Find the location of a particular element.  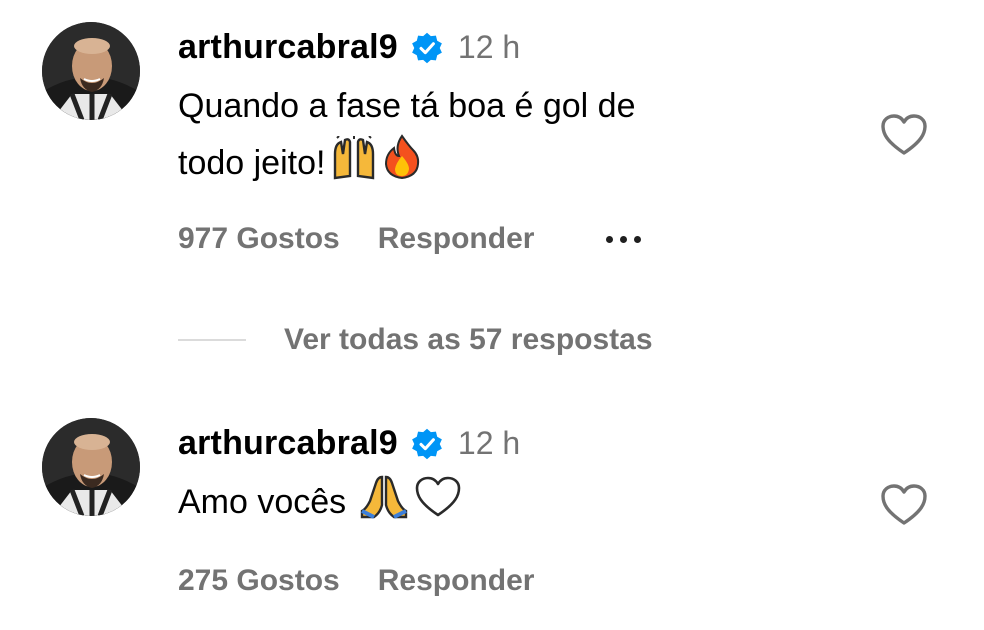

comment-text-line-2: todo jeito! is located at coordinates (252, 163).